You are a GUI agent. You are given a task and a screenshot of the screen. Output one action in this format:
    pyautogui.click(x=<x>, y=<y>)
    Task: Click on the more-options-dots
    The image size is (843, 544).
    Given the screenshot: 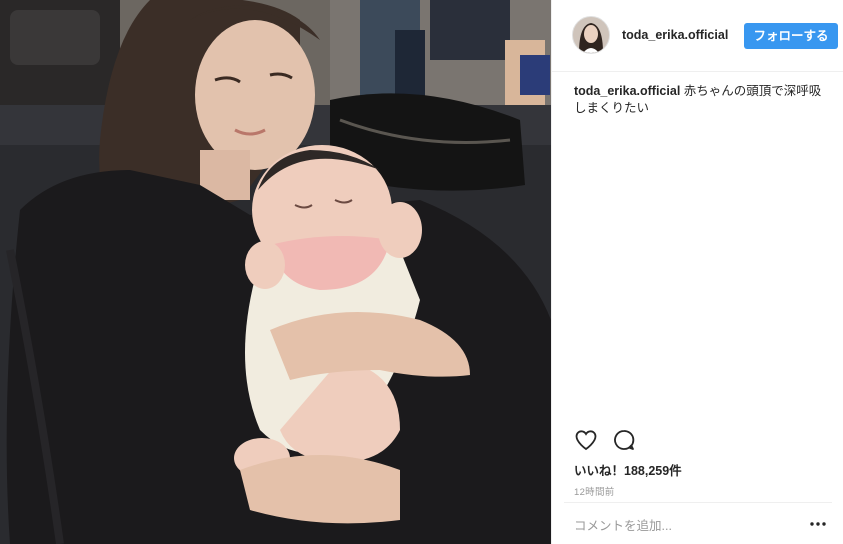 What is the action you would take?
    pyautogui.click(x=818, y=524)
    